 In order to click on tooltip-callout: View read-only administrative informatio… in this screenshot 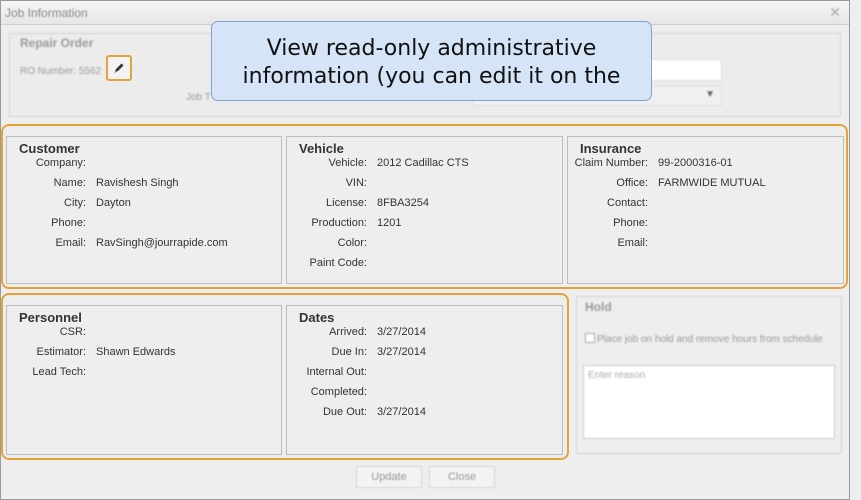, I will do `click(431, 61)`.